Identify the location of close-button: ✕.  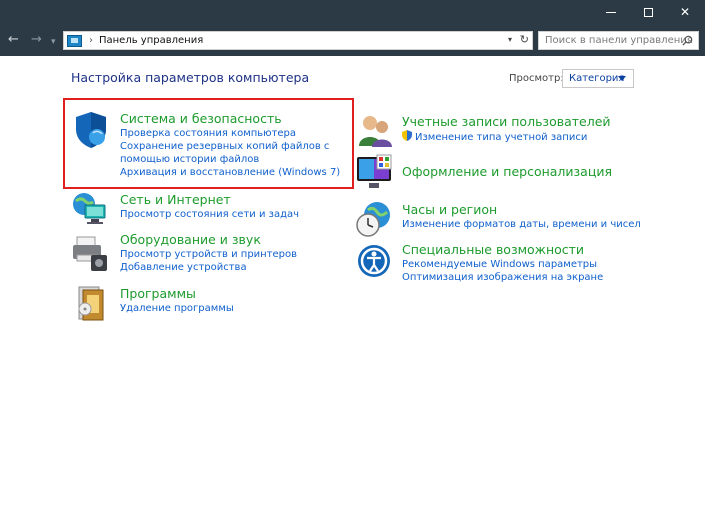
(685, 12).